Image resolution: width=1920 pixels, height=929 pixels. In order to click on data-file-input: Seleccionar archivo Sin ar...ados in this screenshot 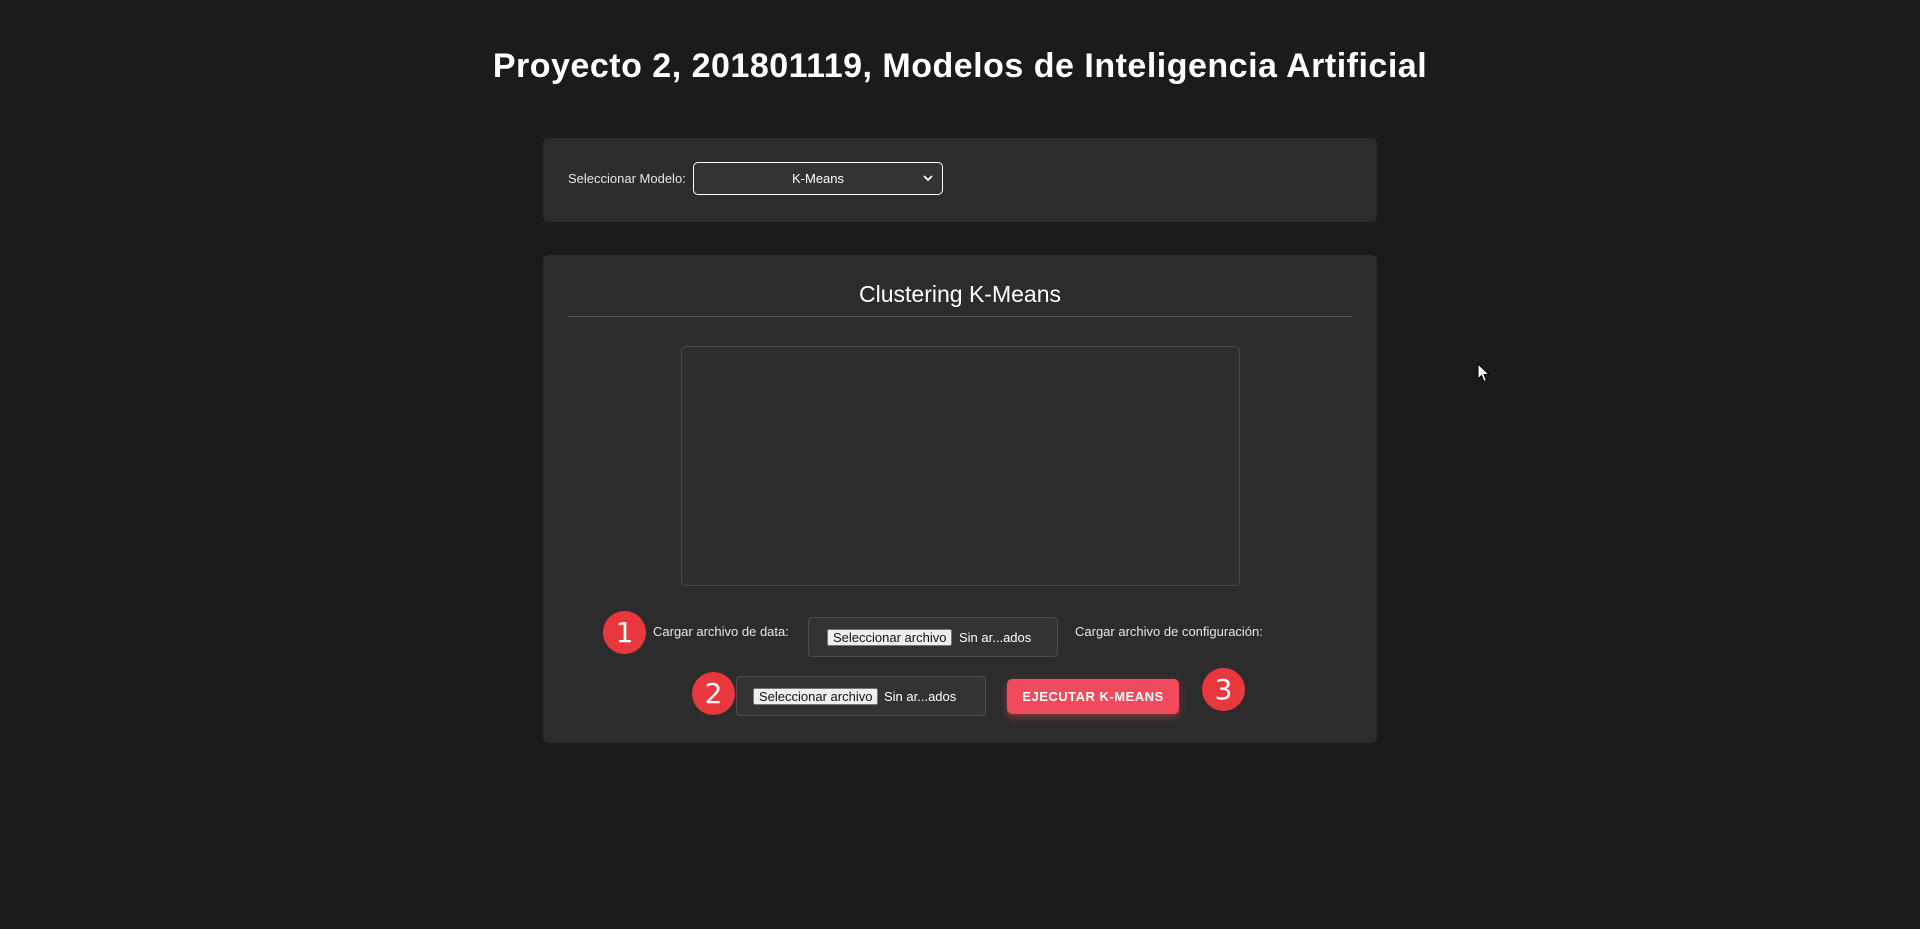, I will do `click(933, 637)`.